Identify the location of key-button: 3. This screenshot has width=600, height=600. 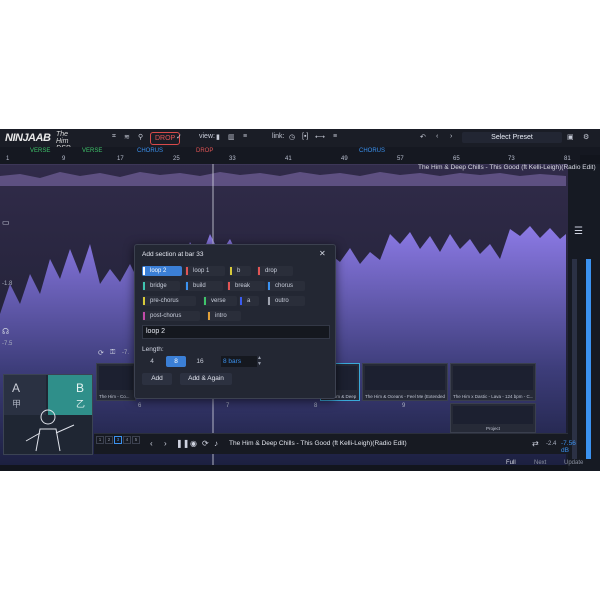
(118, 440).